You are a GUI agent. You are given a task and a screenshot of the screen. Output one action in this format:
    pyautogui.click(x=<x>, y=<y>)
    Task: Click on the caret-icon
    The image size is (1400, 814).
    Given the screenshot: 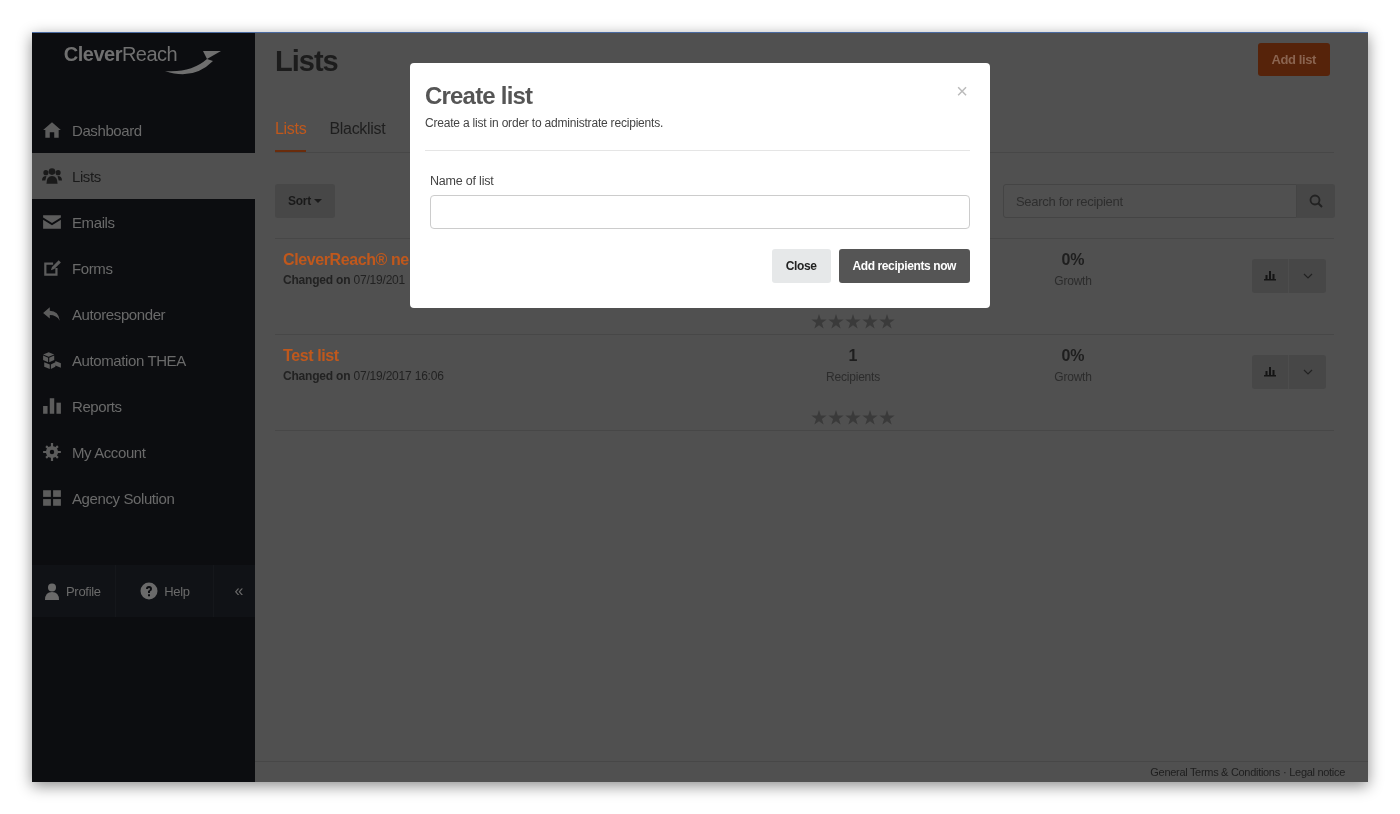 What is the action you would take?
    pyautogui.click(x=317, y=201)
    